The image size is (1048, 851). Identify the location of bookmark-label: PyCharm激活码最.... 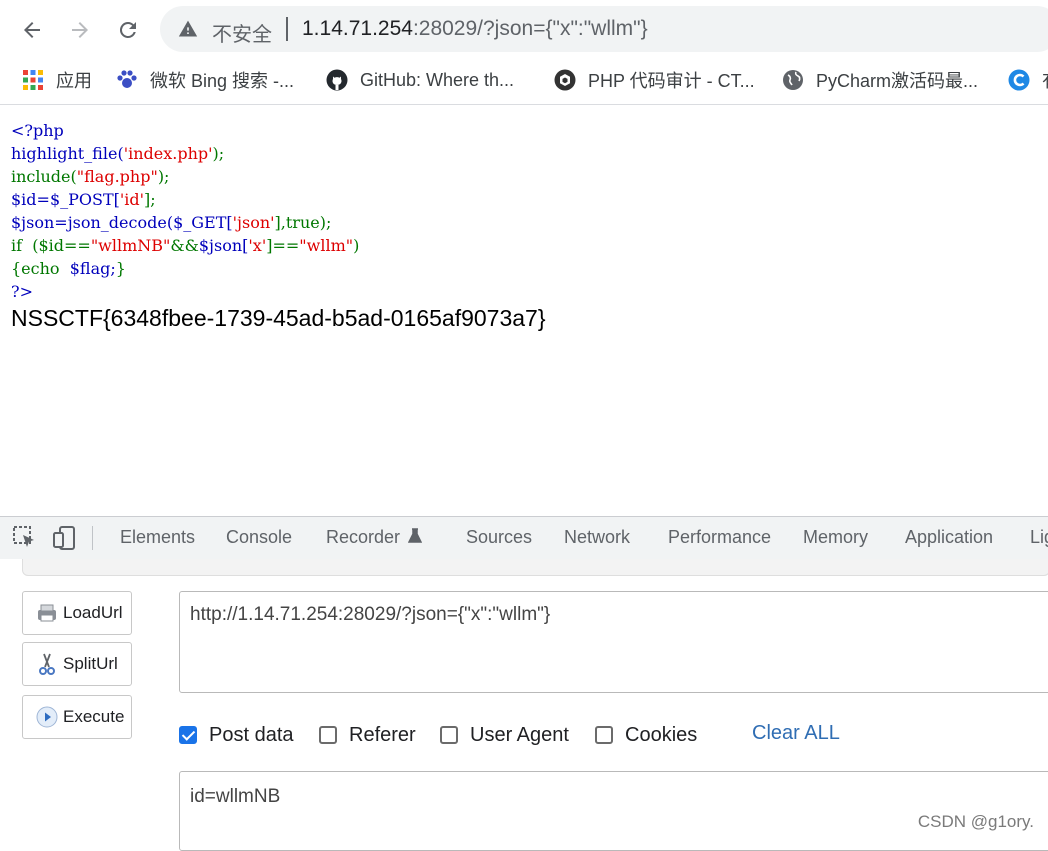
(897, 81).